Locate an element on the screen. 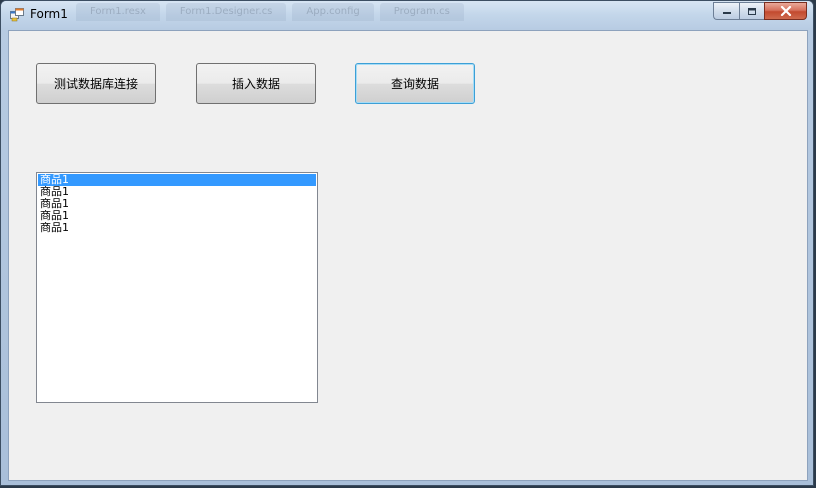  close-button is located at coordinates (785, 11).